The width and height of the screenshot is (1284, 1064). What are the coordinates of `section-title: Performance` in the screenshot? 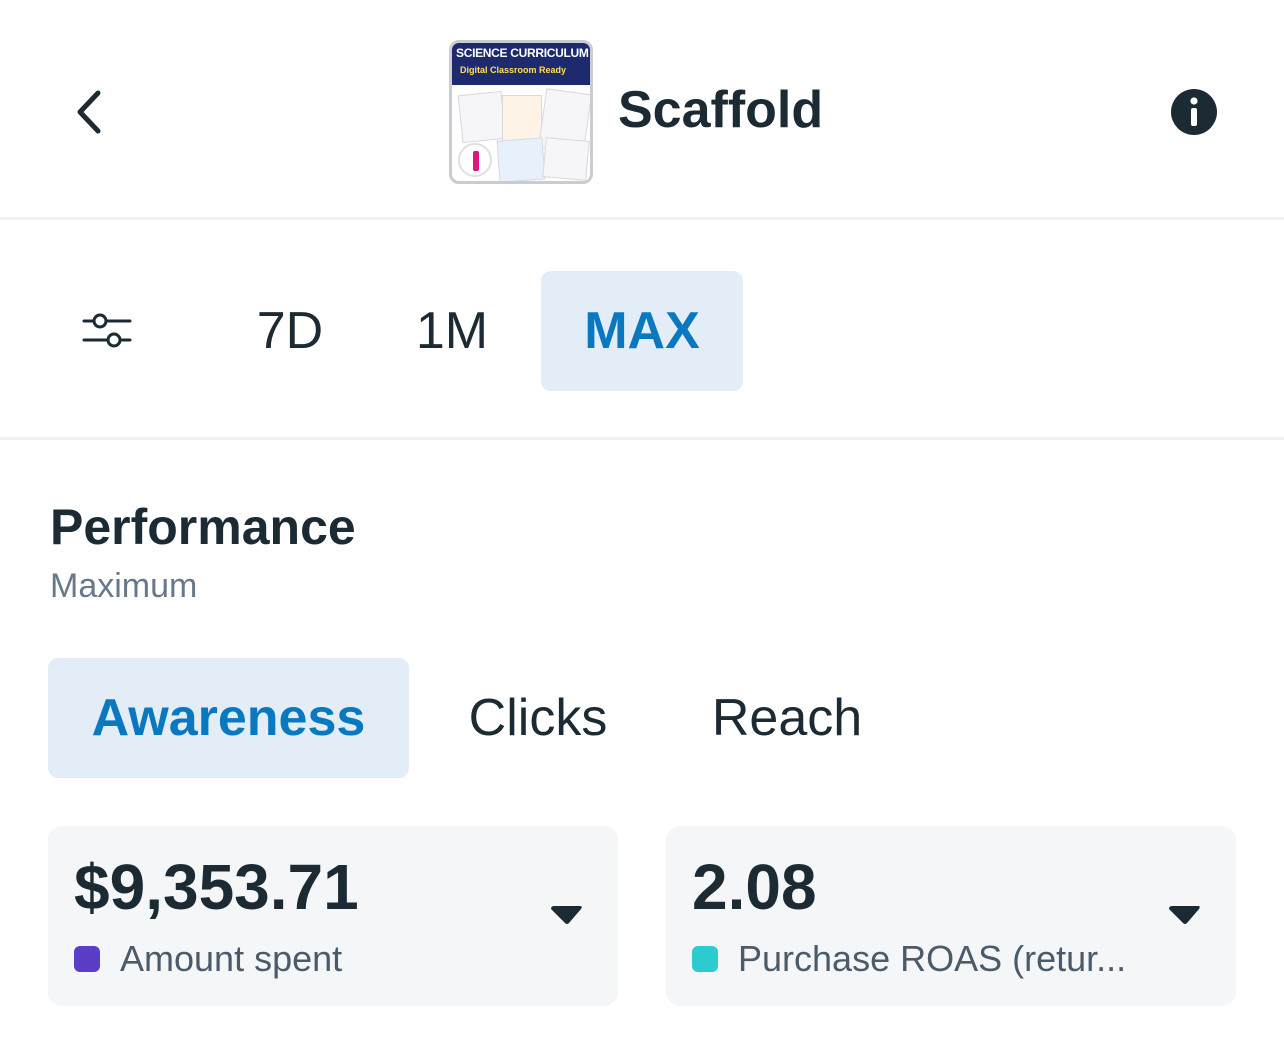 It's located at (203, 527).